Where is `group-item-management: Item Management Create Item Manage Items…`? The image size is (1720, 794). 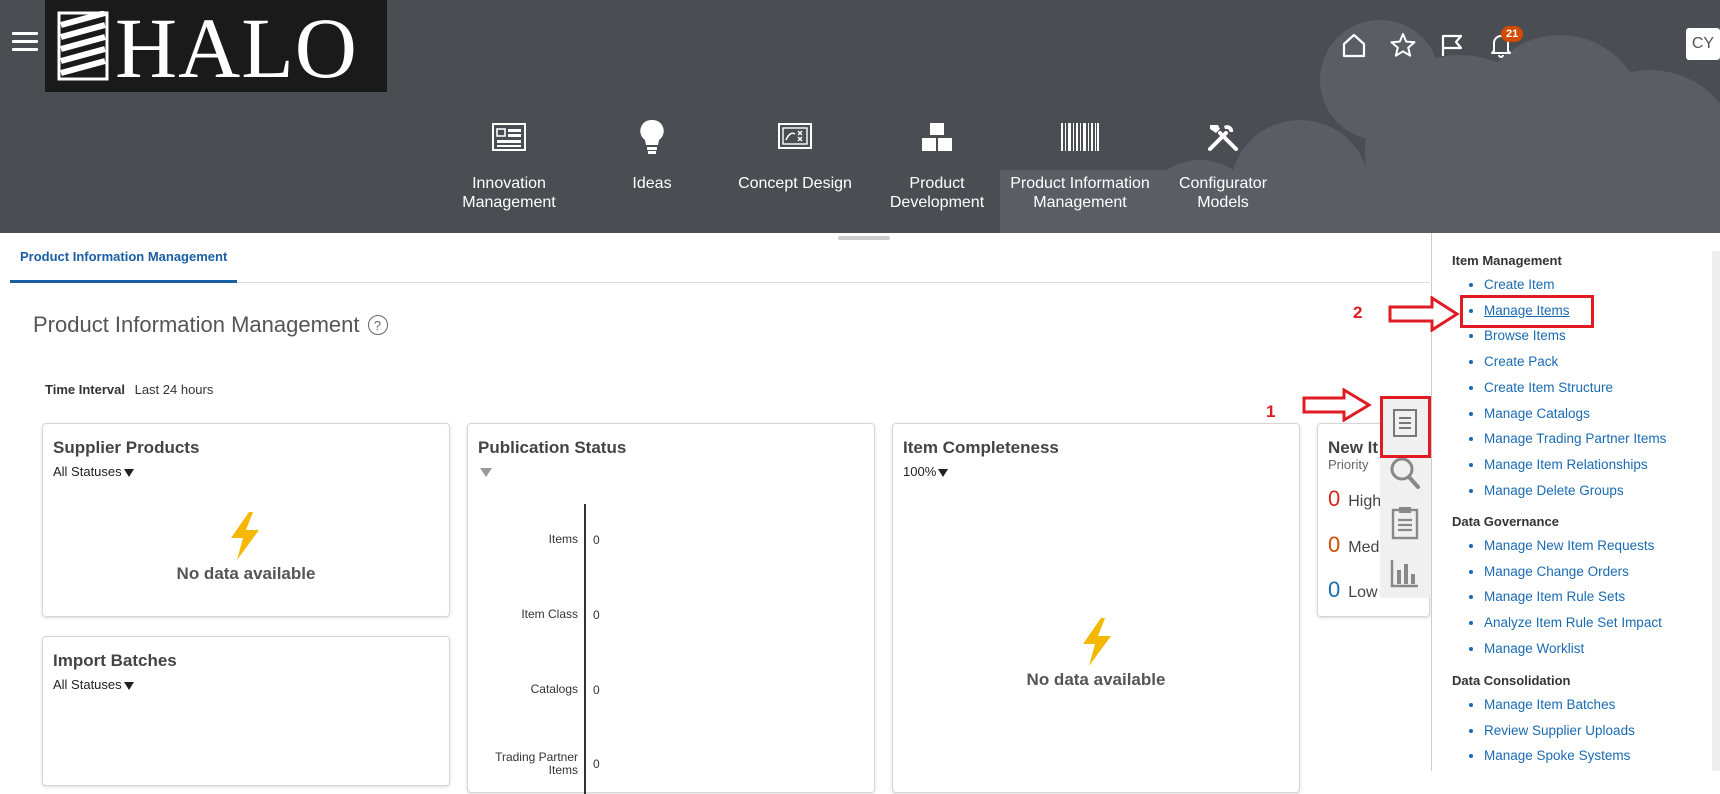 group-item-management: Item Management Create Item Manage Items… is located at coordinates (1559, 378).